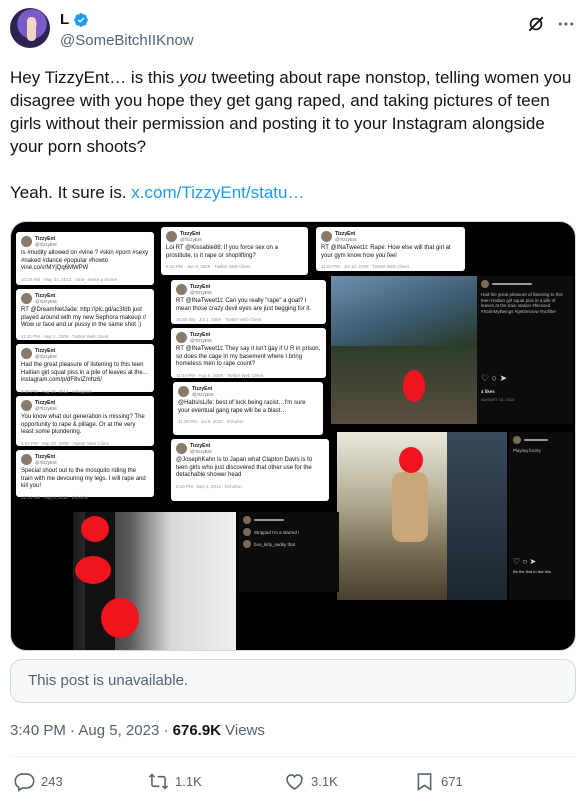  What do you see at coordinates (452, 781) in the screenshot?
I see `bookmark-count: 671` at bounding box center [452, 781].